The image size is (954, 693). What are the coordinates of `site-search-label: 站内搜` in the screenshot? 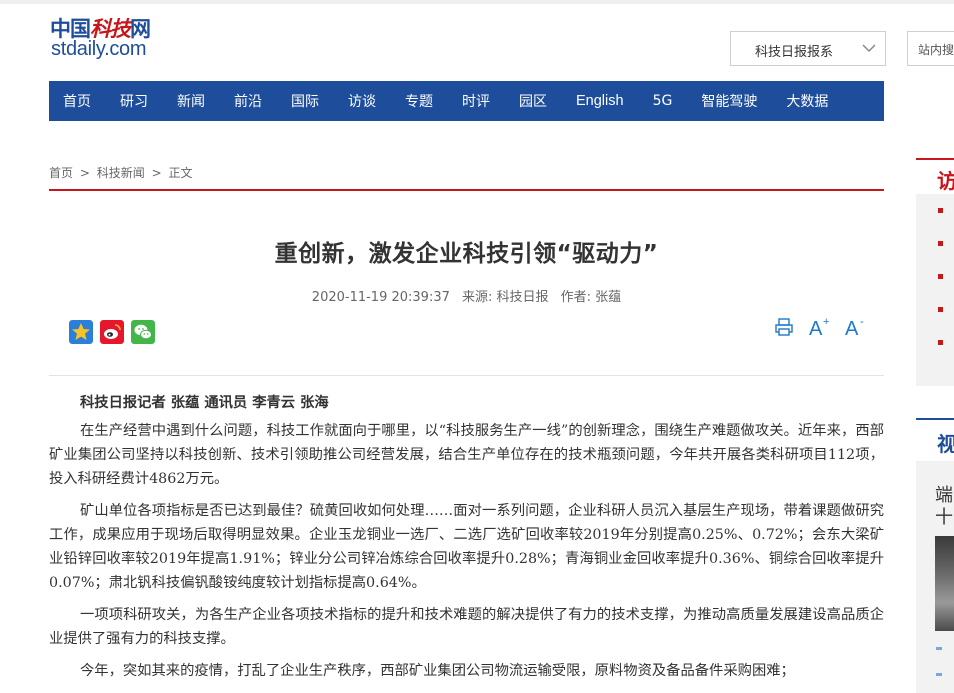 It's located at (936, 50).